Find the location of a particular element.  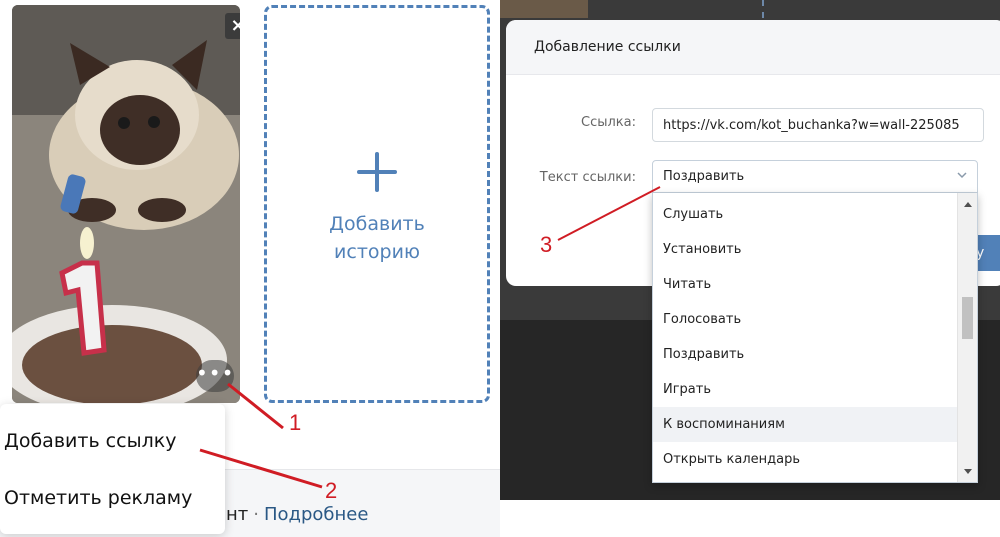

background-dashed-edge is located at coordinates (763, 9).